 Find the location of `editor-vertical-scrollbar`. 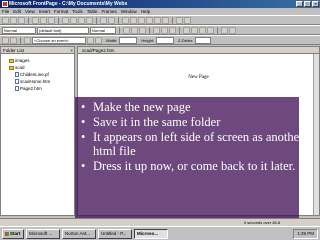

editor-vertical-scrollbar is located at coordinates (316, 134).